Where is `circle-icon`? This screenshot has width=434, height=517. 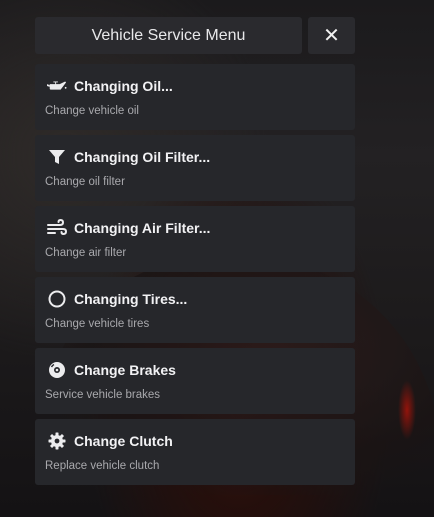
circle-icon is located at coordinates (57, 299).